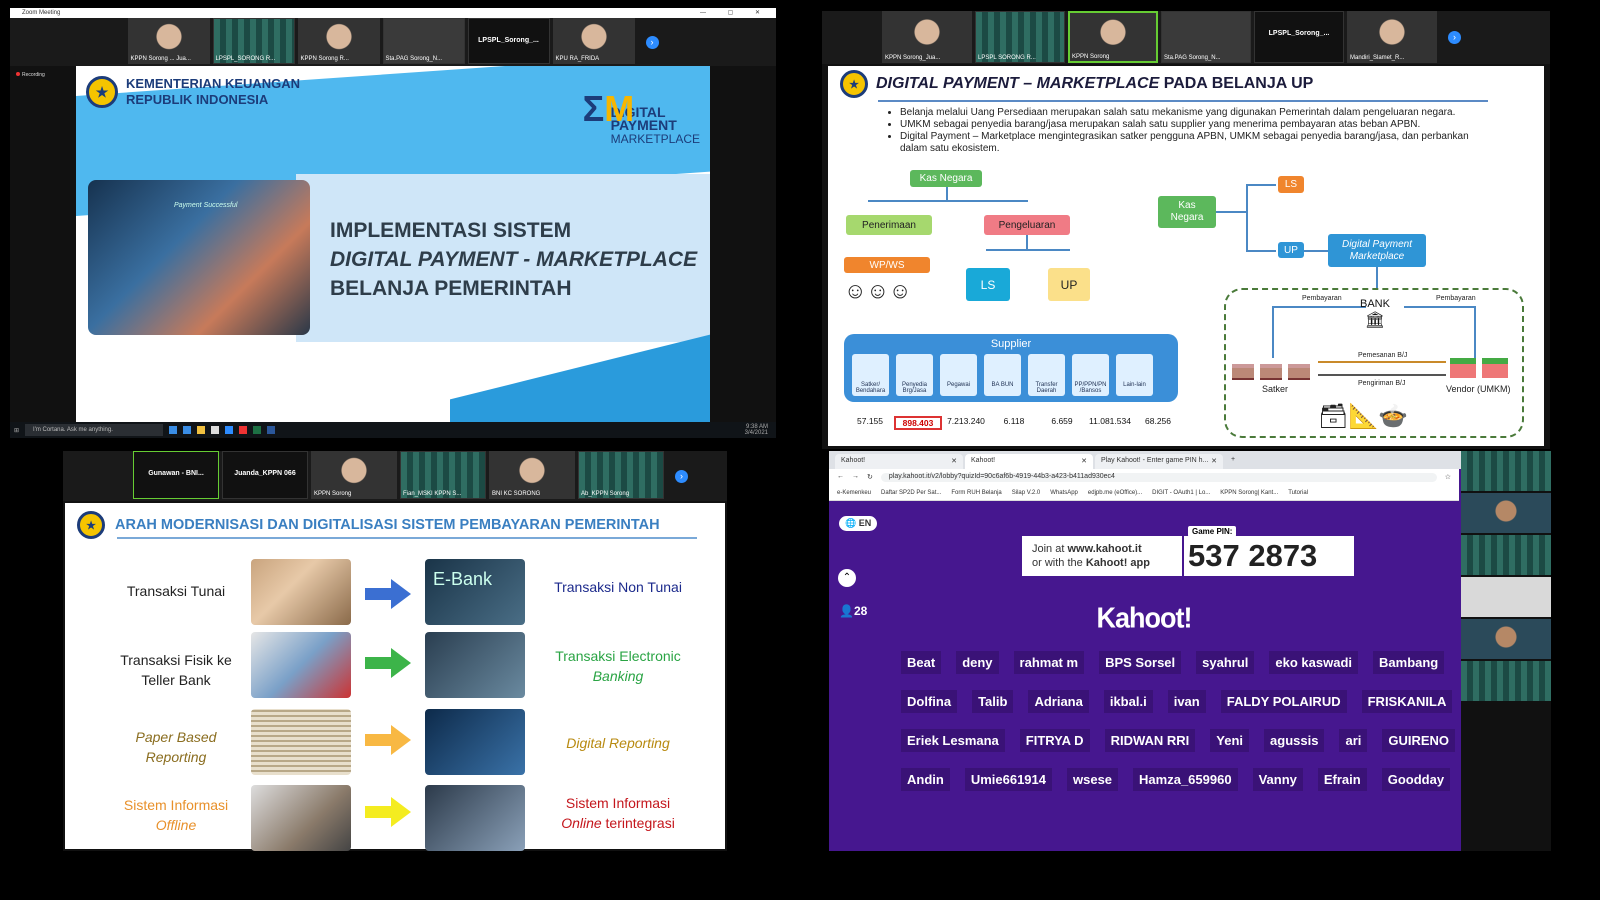 The width and height of the screenshot is (1600, 900). I want to click on player-name: ikbal.i, so click(1128, 701).